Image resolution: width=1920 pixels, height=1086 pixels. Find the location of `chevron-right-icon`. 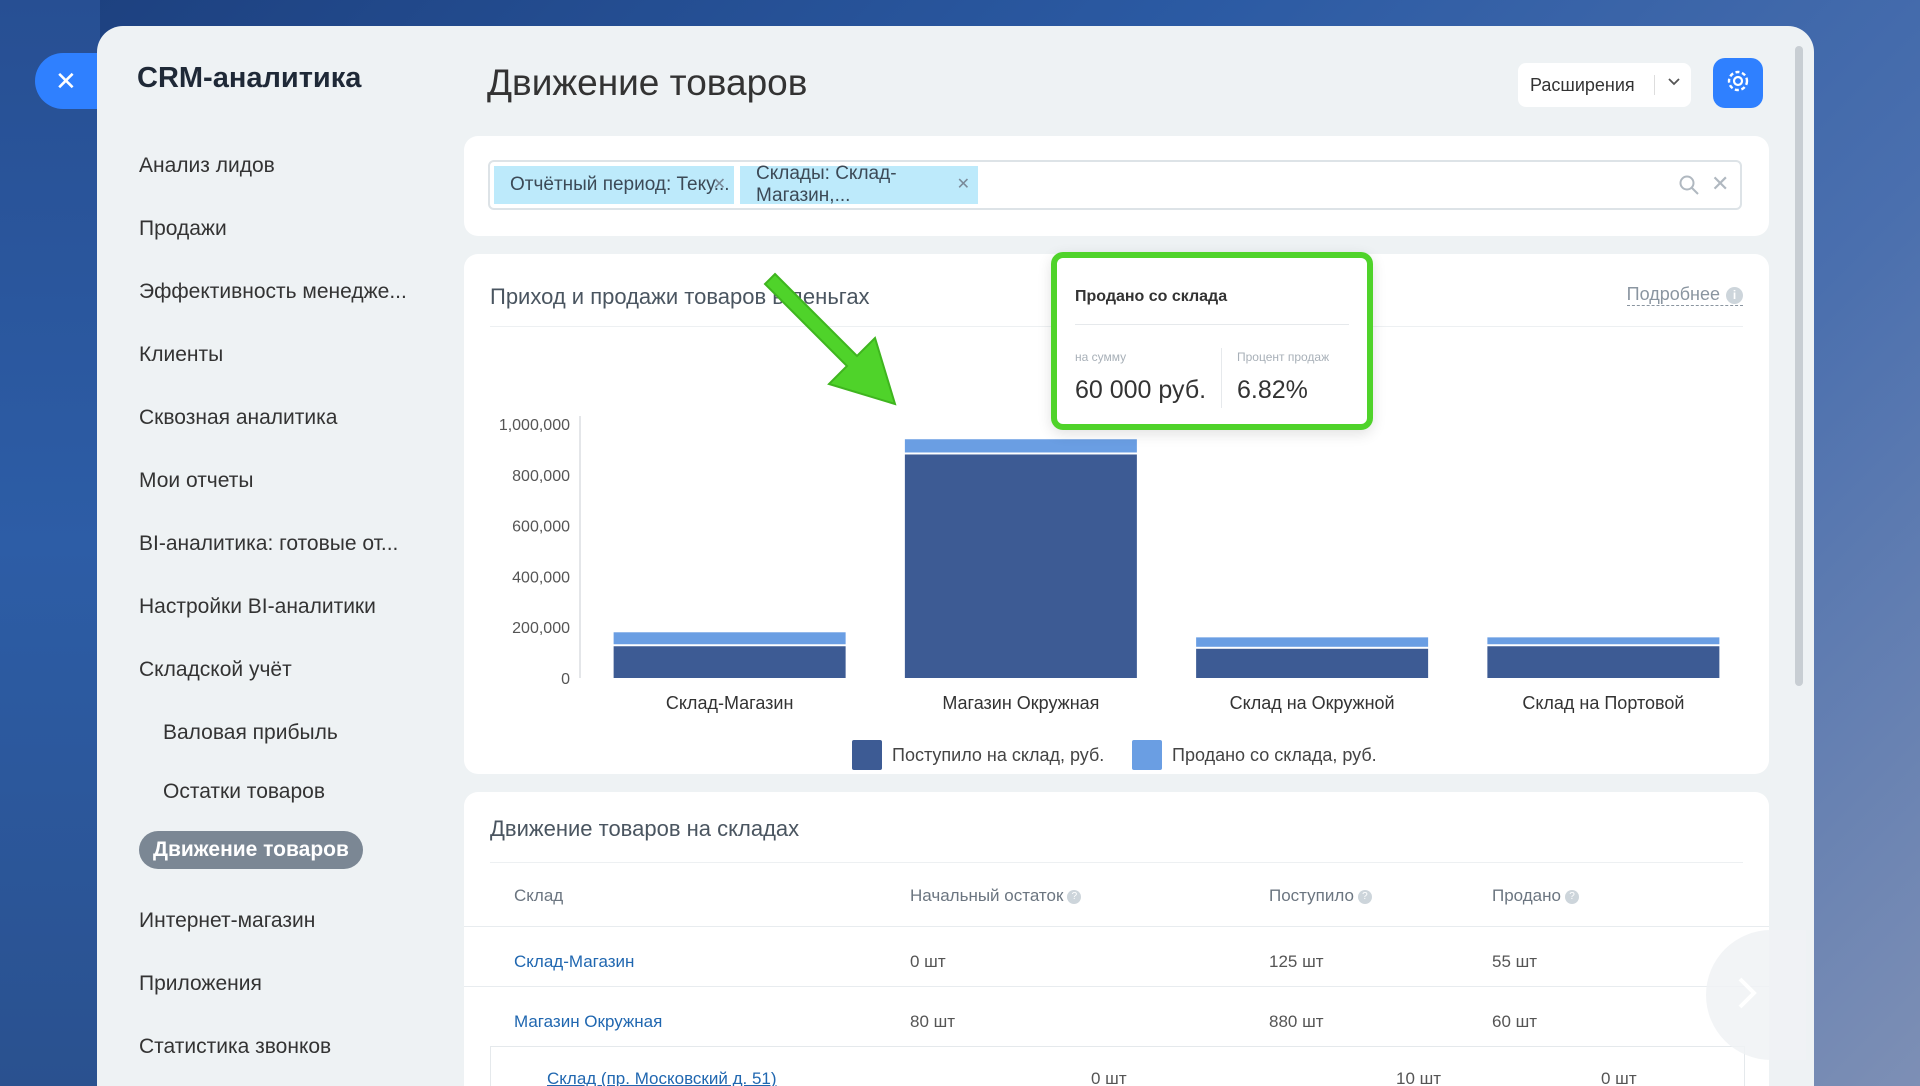

chevron-right-icon is located at coordinates (1747, 995).